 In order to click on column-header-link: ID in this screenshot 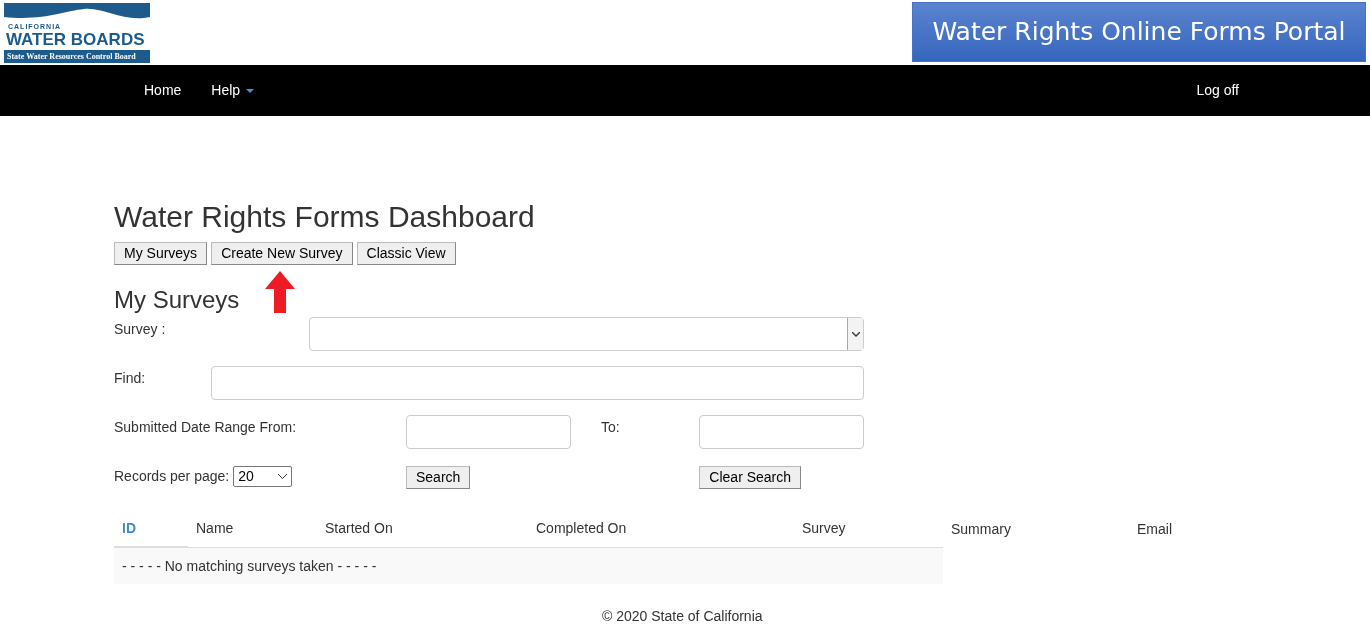, I will do `click(129, 528)`.